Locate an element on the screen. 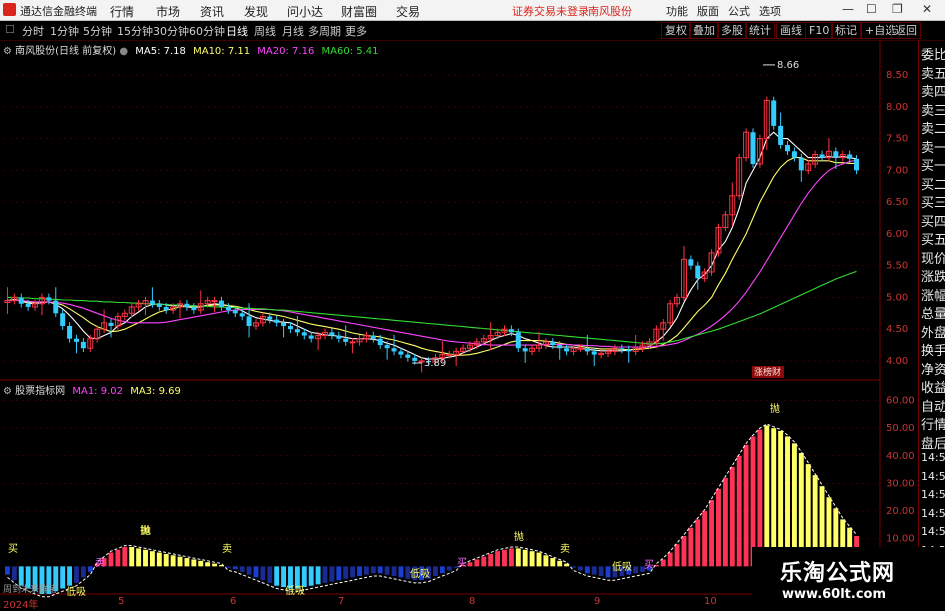 The width and height of the screenshot is (945, 611). ma-line is located at coordinates (432, 307).